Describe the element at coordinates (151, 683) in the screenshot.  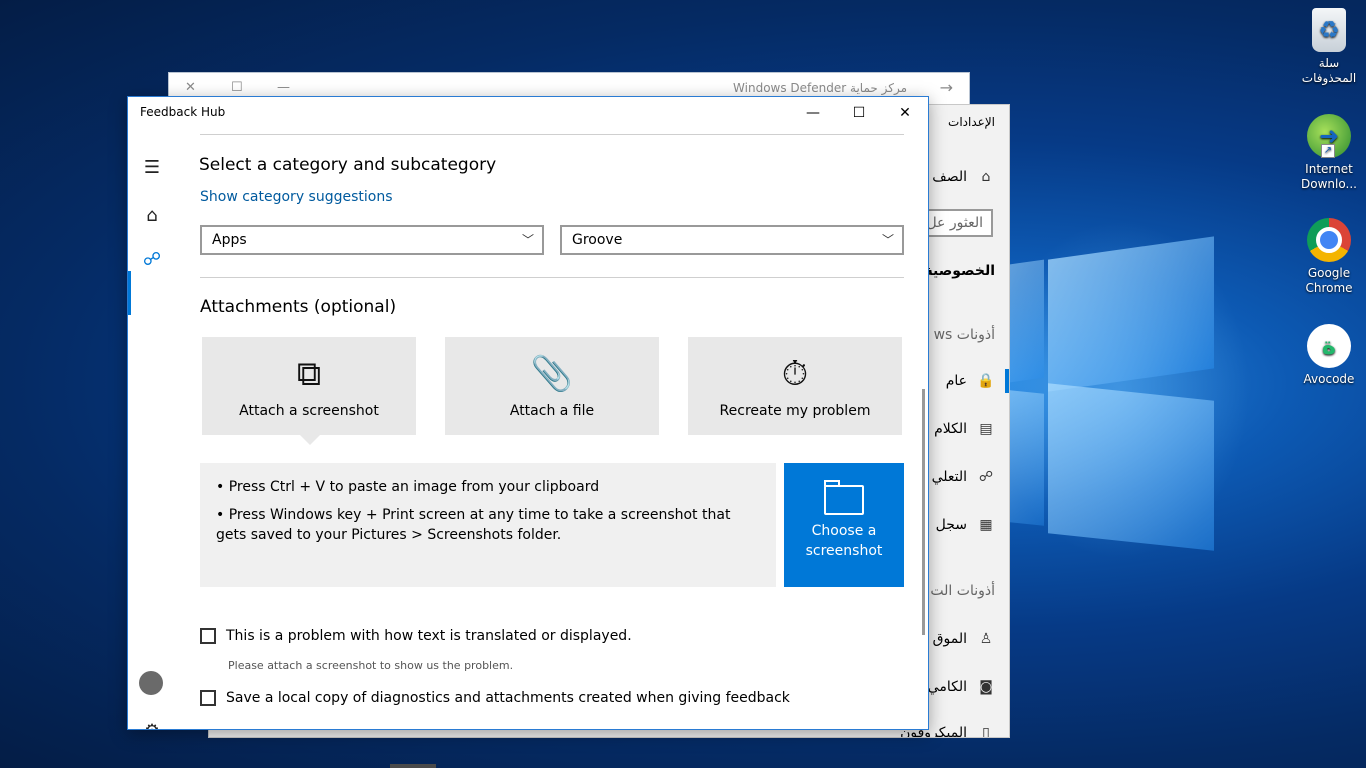
I see `avatar` at that location.